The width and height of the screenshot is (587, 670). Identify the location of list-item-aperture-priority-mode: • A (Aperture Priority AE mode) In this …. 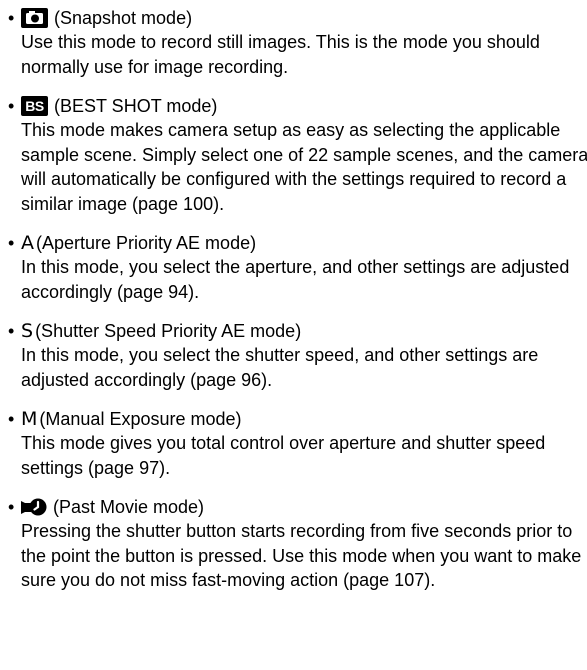
(297, 267).